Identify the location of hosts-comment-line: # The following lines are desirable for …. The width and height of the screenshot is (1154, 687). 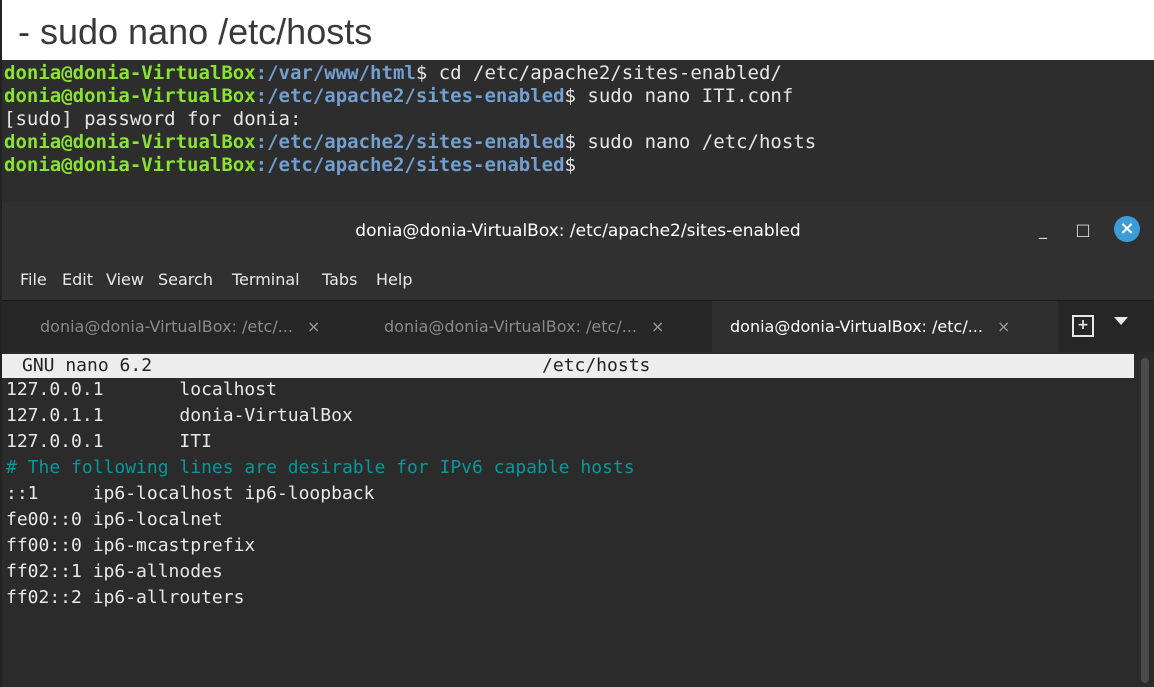
(320, 467).